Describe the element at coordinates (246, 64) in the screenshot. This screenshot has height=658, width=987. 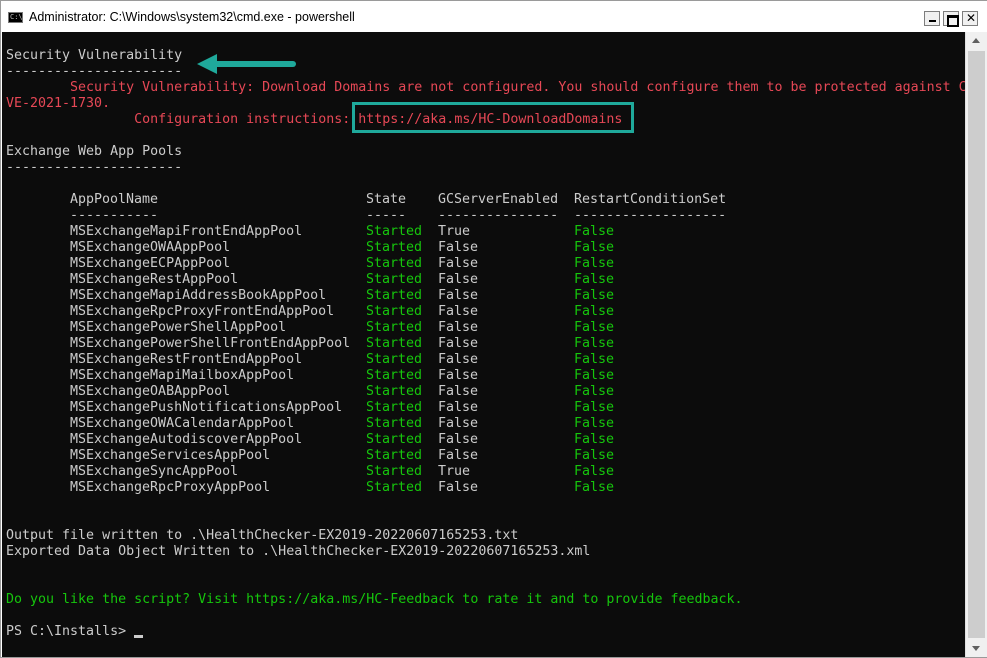
I see `annotation-arrow-icon` at that location.